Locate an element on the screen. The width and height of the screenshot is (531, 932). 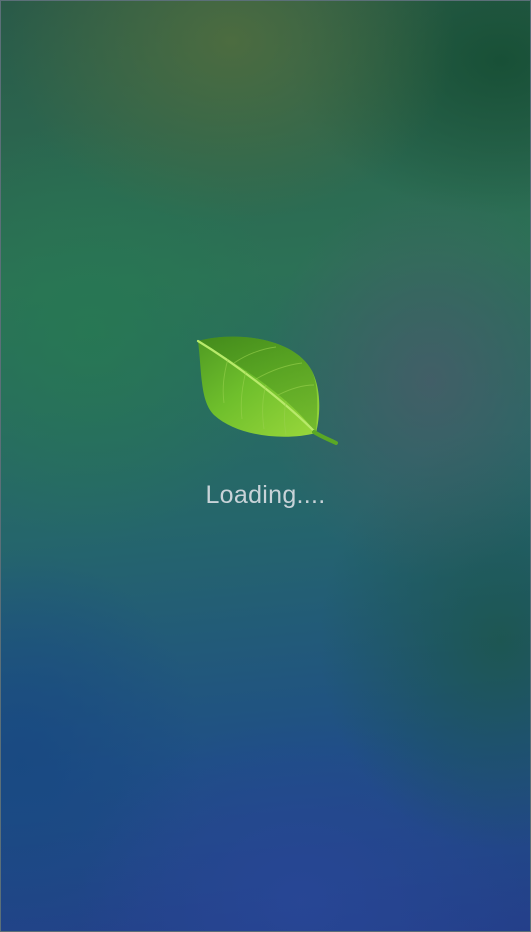
leaf-icon is located at coordinates (267, 390).